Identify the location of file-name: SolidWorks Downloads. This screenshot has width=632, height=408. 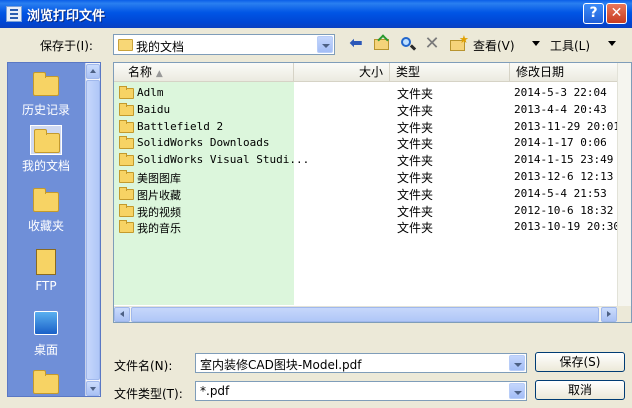
(203, 143).